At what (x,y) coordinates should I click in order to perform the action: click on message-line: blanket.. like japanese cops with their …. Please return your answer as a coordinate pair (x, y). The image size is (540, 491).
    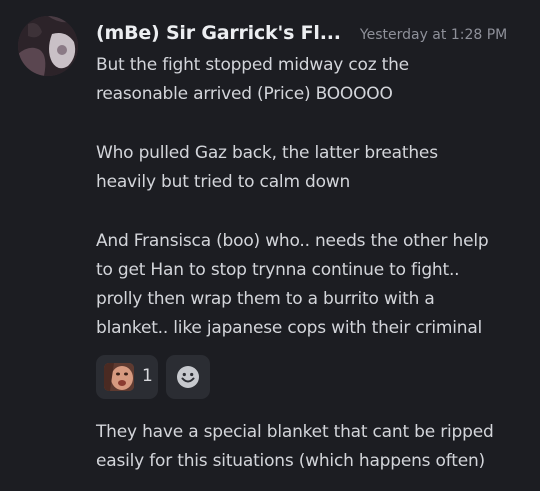
    Looking at the image, I should click on (289, 328).